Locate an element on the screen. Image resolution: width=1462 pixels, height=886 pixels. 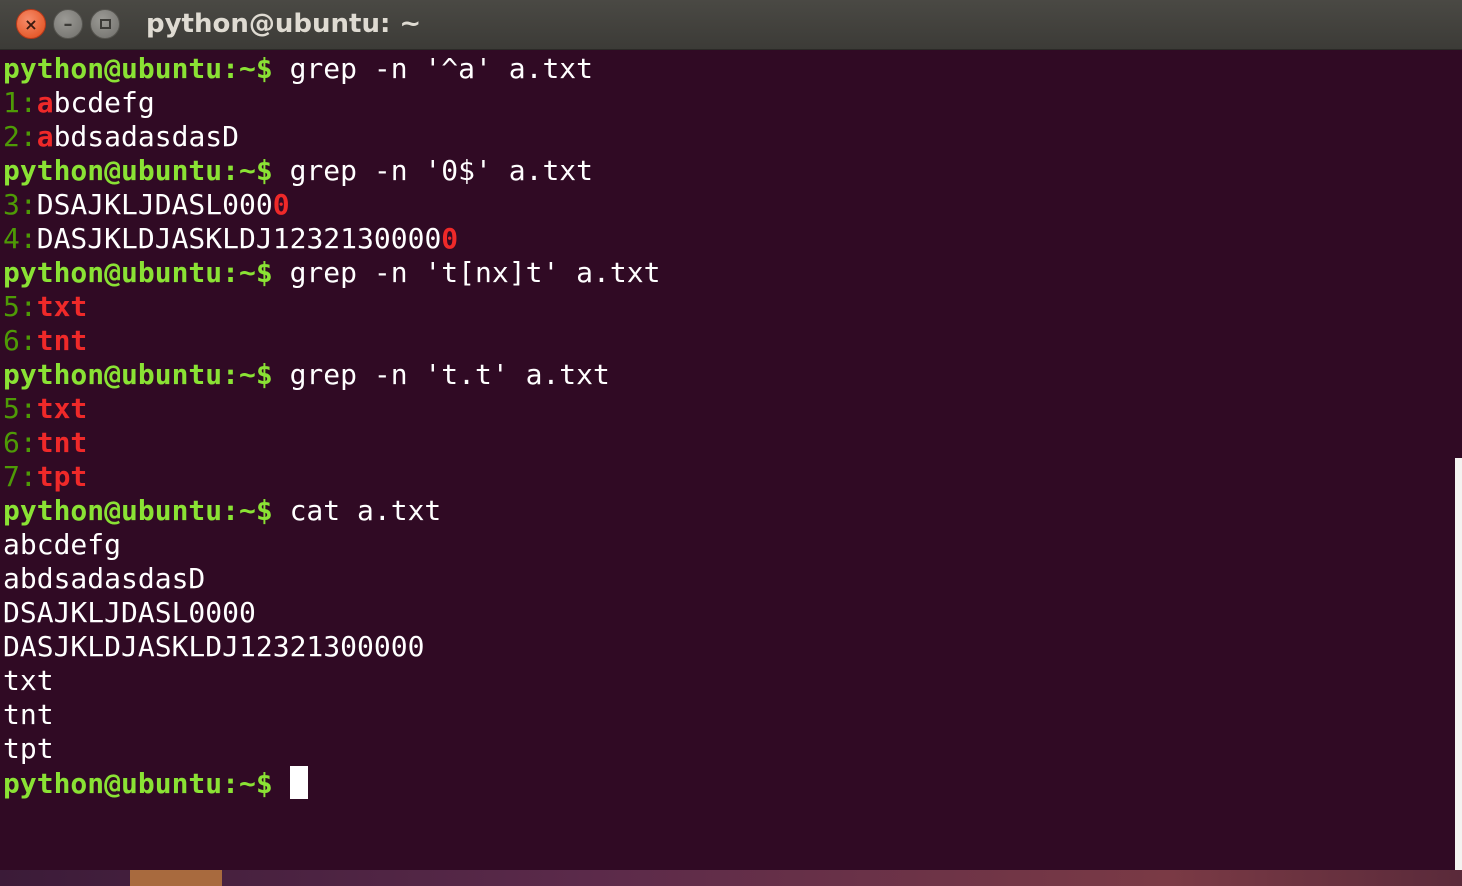
output-text: abcdefg is located at coordinates (62, 544).